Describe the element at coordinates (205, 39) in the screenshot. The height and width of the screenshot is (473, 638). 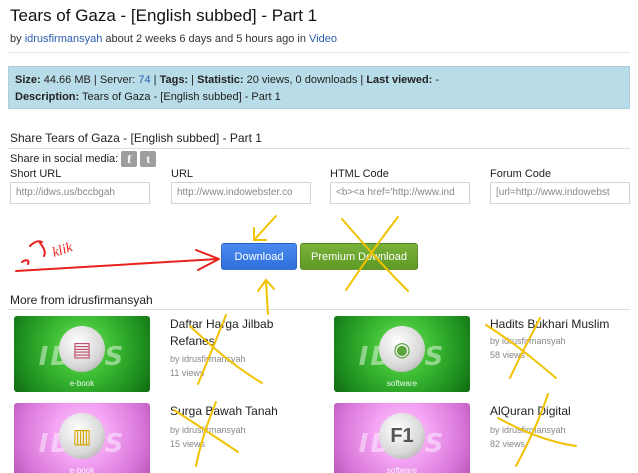
I see `byline-time: about 2 weeks 6 days and 5 hours ago in` at that location.